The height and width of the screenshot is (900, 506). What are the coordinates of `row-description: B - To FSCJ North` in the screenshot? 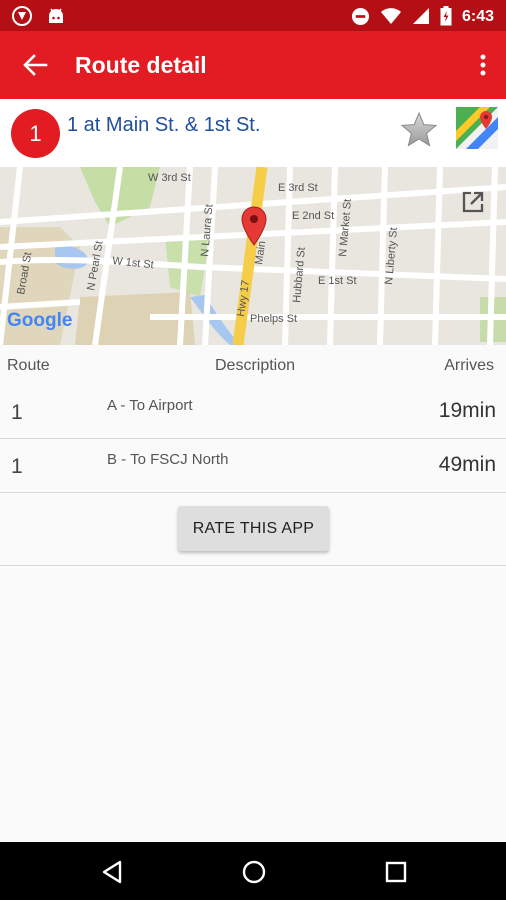 It's located at (168, 459).